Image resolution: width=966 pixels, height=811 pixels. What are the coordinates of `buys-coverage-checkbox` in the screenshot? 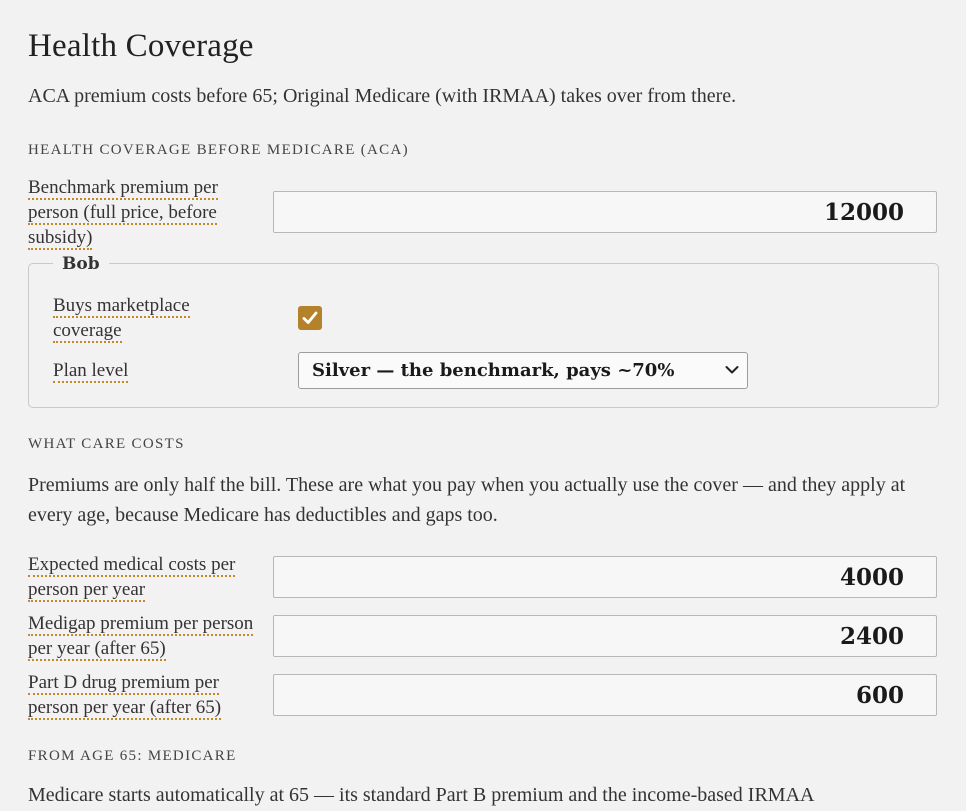 It's located at (310, 318).